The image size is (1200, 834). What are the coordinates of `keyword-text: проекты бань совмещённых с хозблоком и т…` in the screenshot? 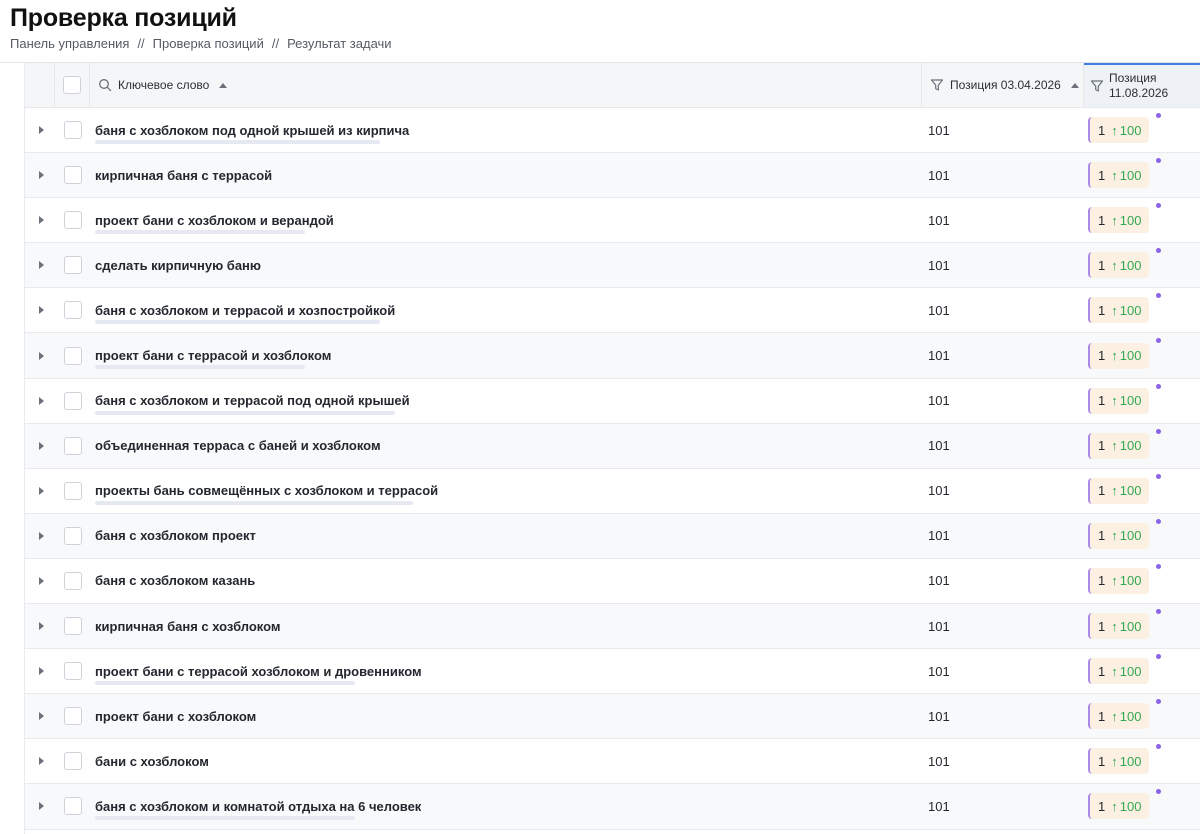 It's located at (267, 491).